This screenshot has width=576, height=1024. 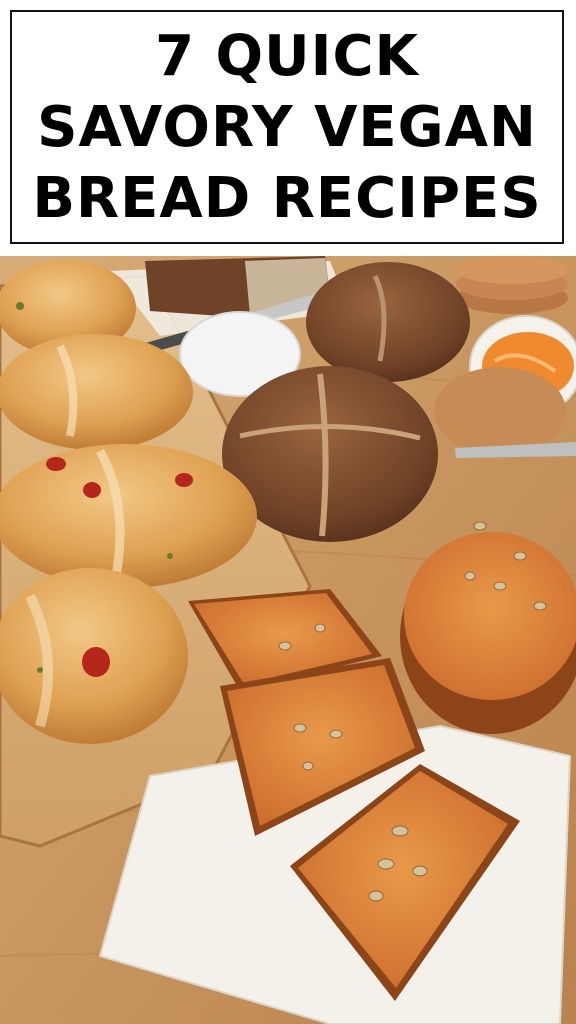 What do you see at coordinates (388, 322) in the screenshot?
I see `rye-boule-top` at bounding box center [388, 322].